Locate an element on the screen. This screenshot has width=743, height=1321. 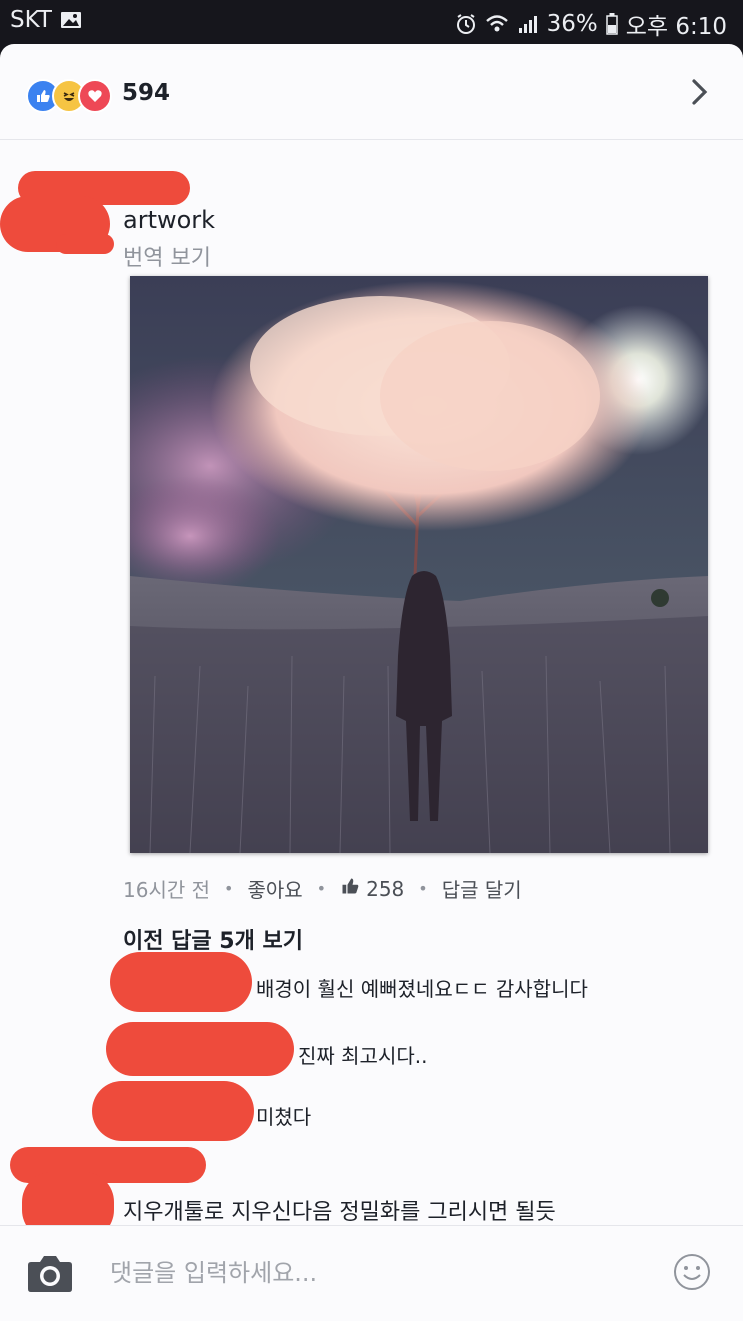
reaction-count: 594 is located at coordinates (146, 93).